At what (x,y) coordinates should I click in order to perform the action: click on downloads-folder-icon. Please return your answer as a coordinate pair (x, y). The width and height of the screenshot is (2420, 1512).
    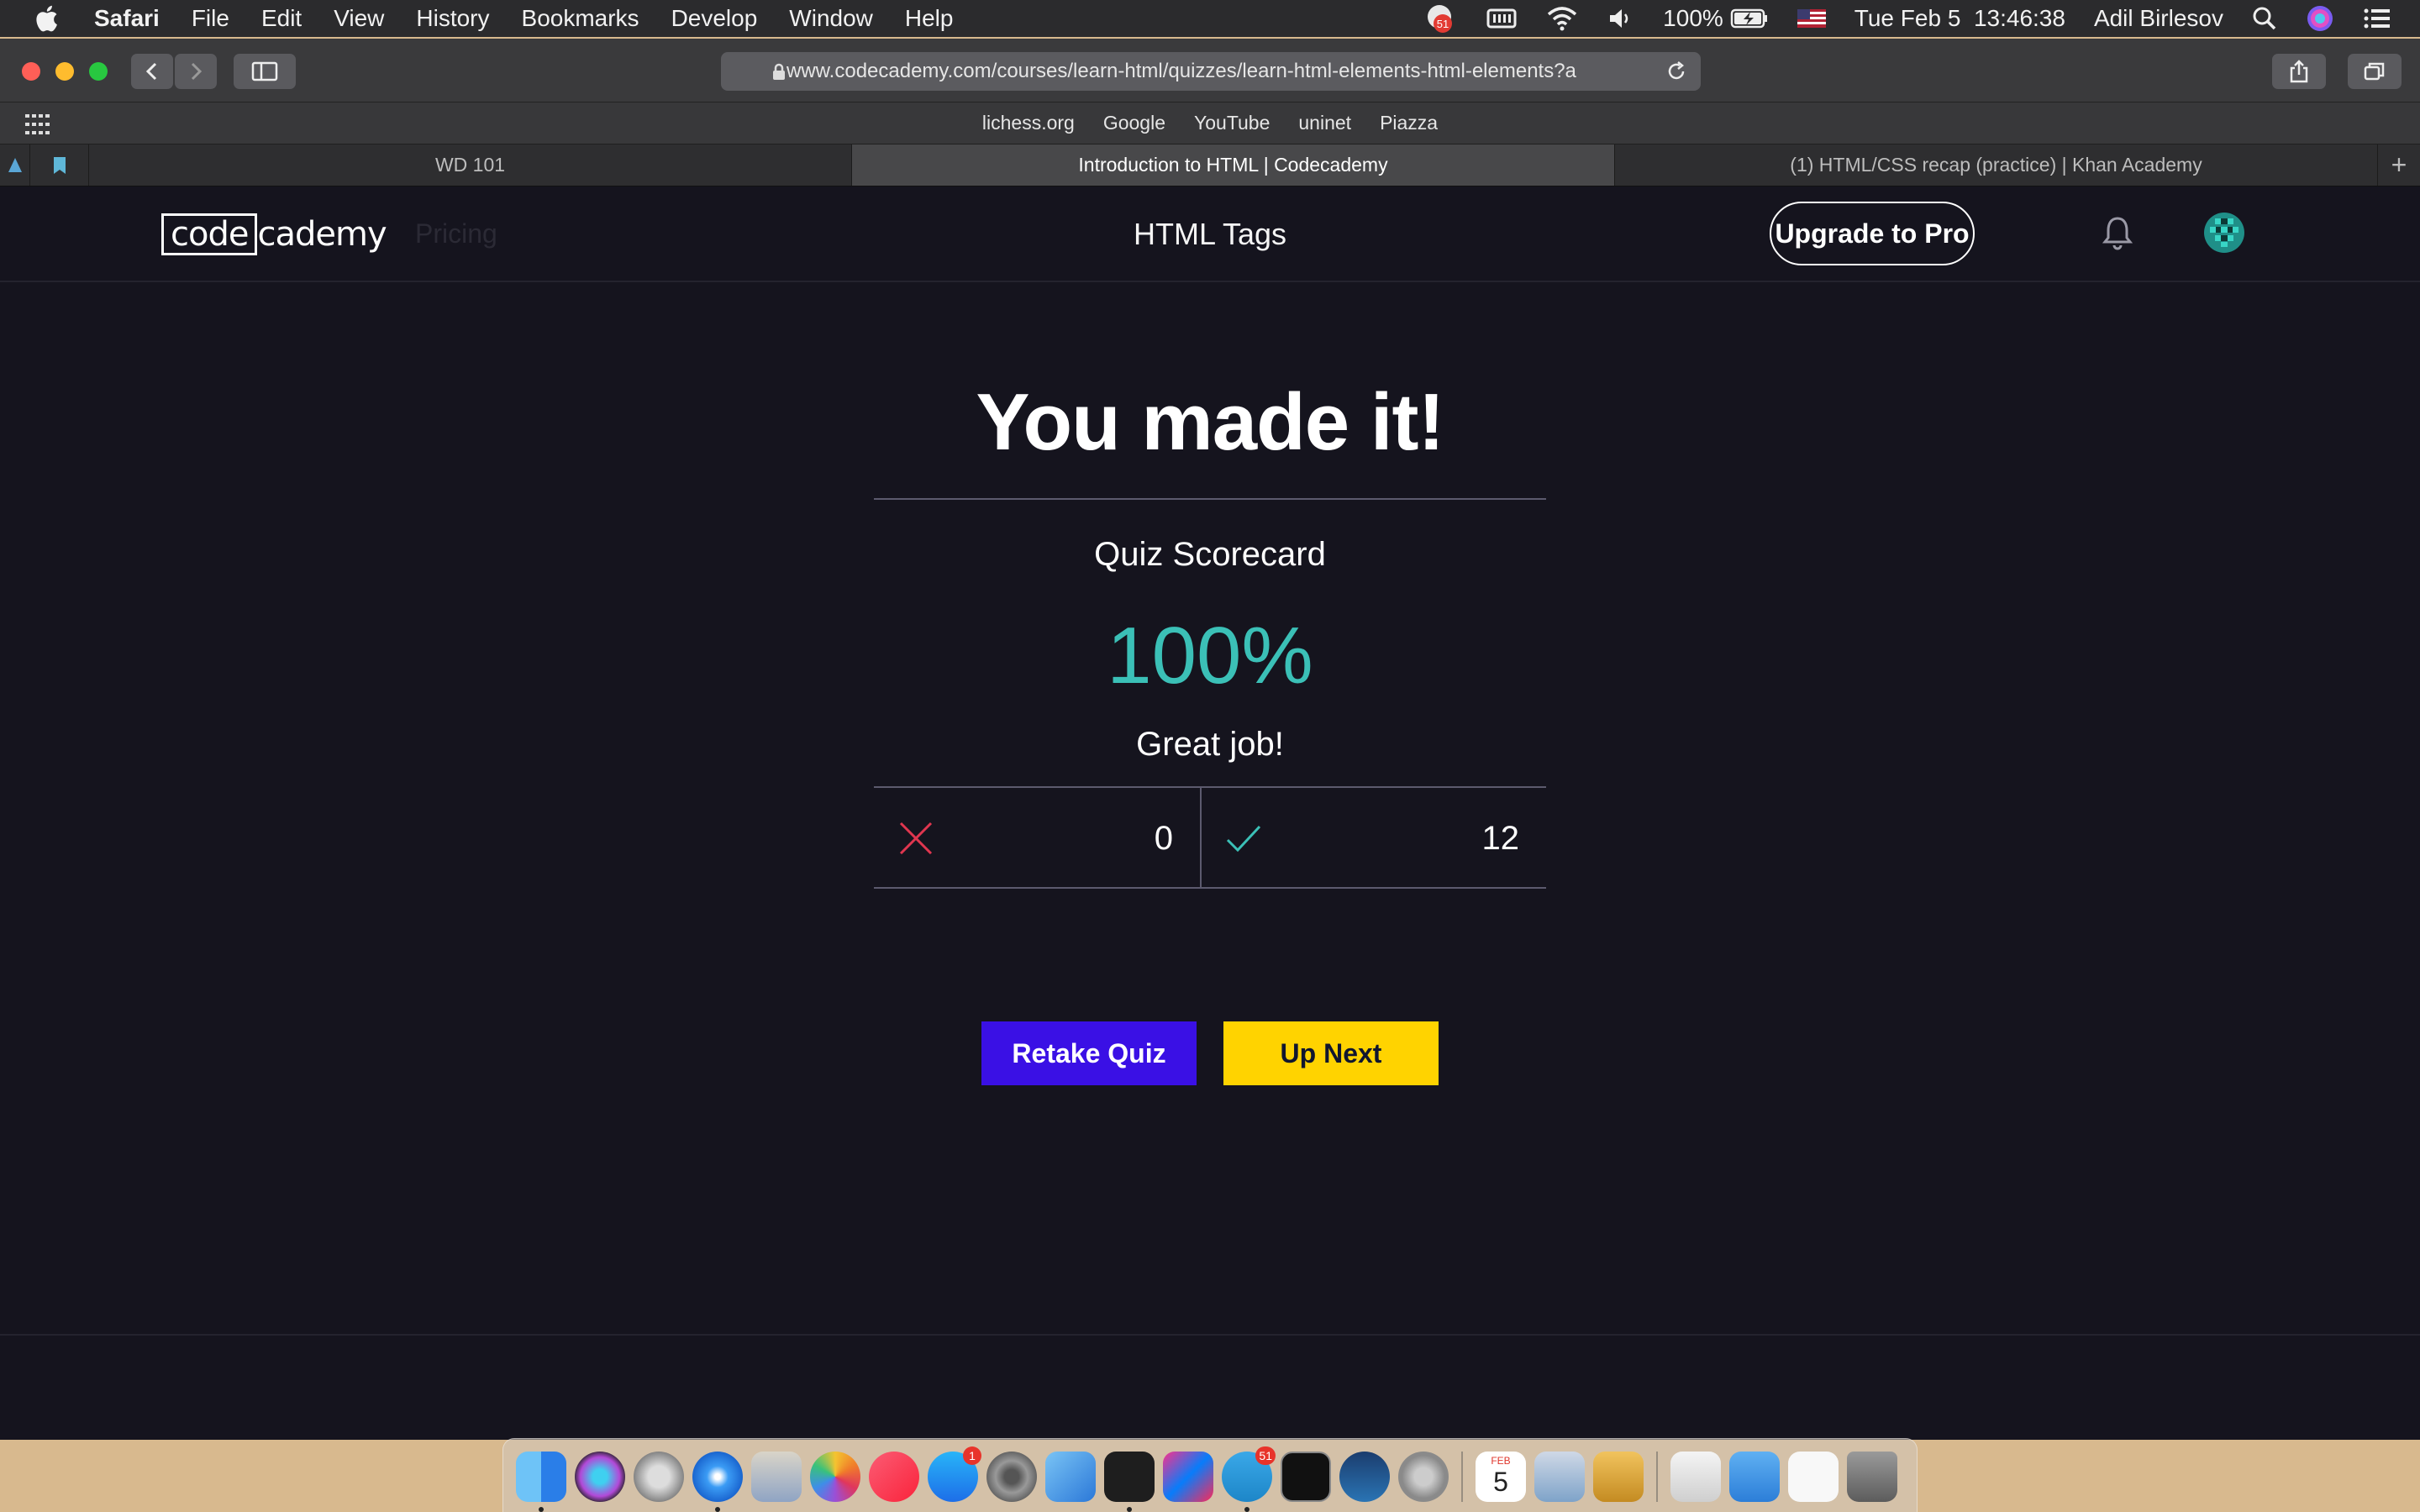
    Looking at the image, I should click on (1754, 1477).